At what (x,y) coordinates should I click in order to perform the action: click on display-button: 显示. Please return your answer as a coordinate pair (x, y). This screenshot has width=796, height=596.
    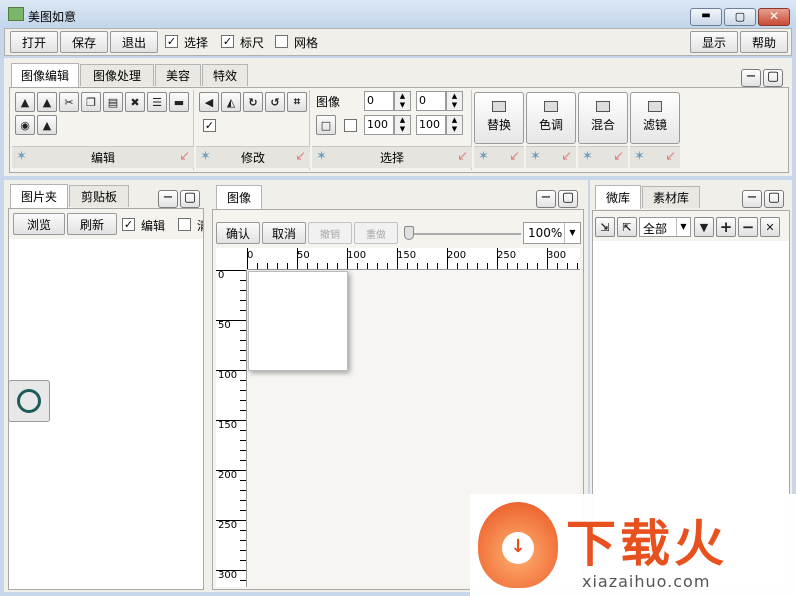
    Looking at the image, I should click on (714, 42).